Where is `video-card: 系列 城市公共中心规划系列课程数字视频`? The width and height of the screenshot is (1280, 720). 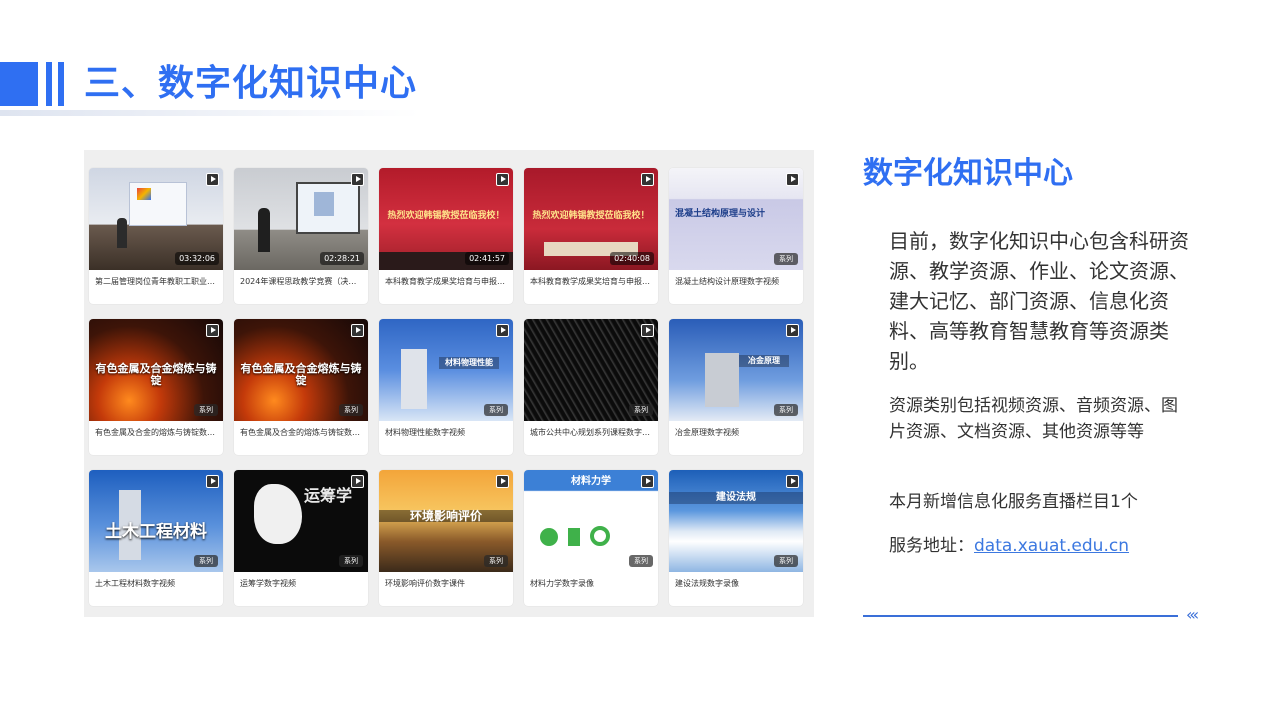
video-card: 系列 城市公共中心规划系列课程数字视频 is located at coordinates (591, 387).